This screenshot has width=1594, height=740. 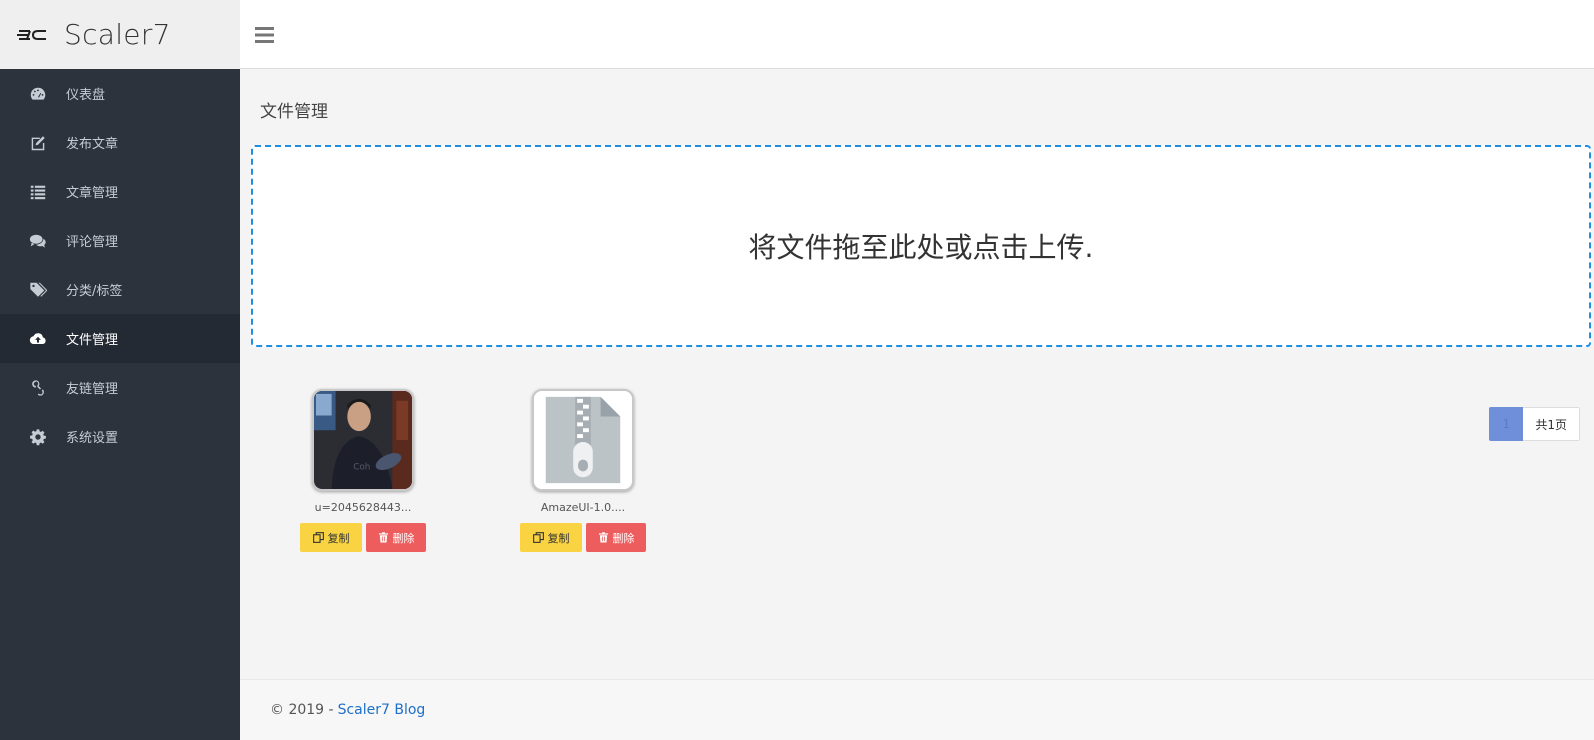 I want to click on gear-icon, so click(x=38, y=437).